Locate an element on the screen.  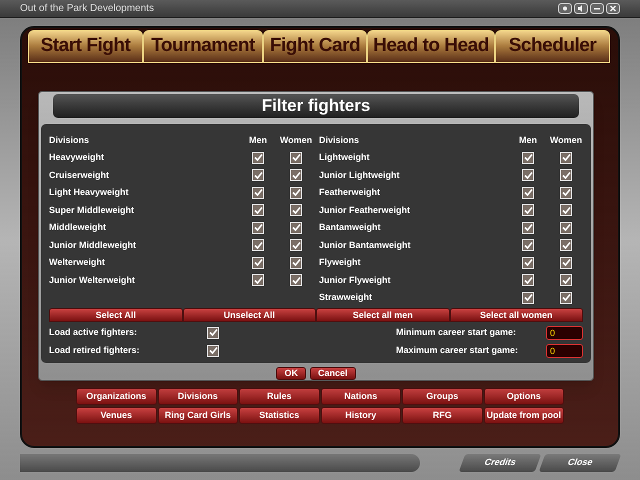
menu-button: Divisions is located at coordinates (198, 396).